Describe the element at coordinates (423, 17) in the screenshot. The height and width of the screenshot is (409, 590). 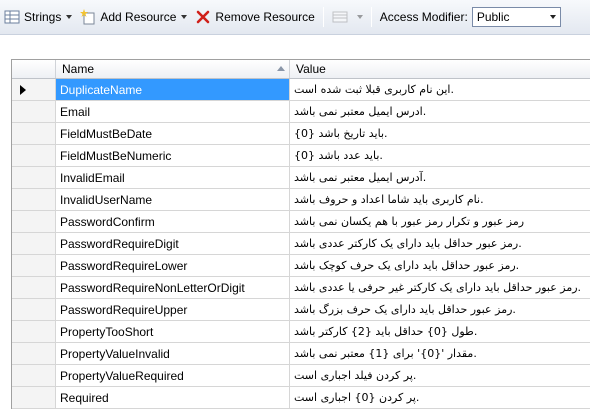
I see `access-modifier-label: Access Modifier:` at that location.